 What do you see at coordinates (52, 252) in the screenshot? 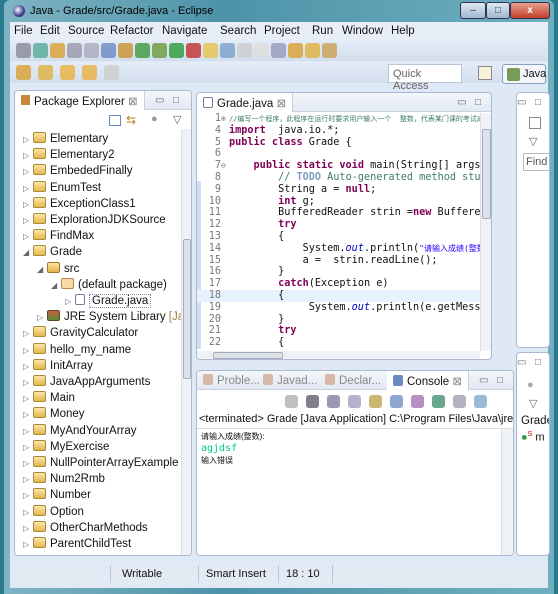
I see `tree-item: ◢ Grade` at bounding box center [52, 252].